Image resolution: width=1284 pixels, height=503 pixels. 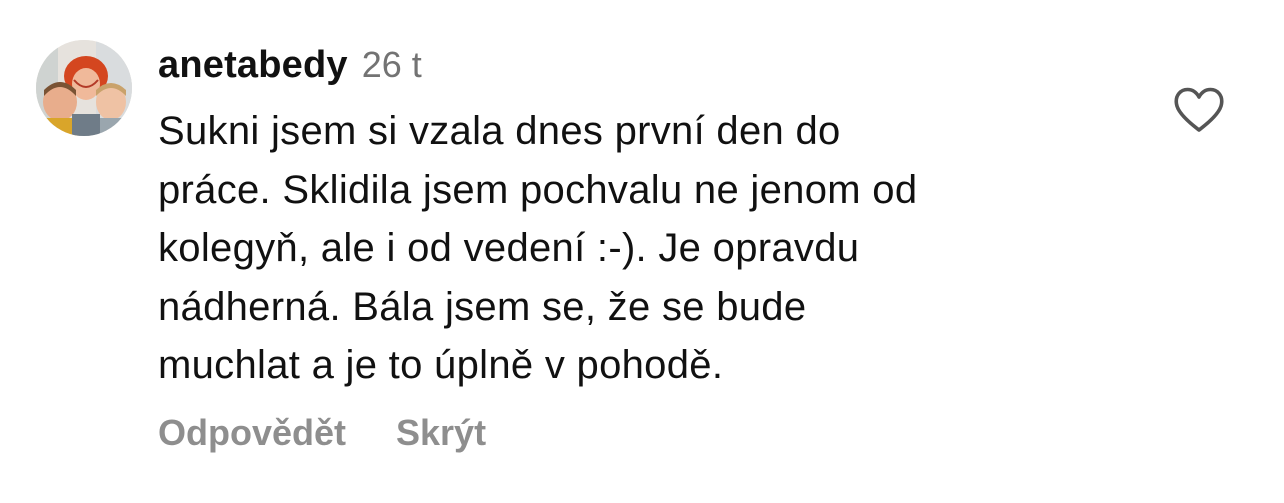 What do you see at coordinates (441, 433) in the screenshot?
I see `hide-button: Skrýt` at bounding box center [441, 433].